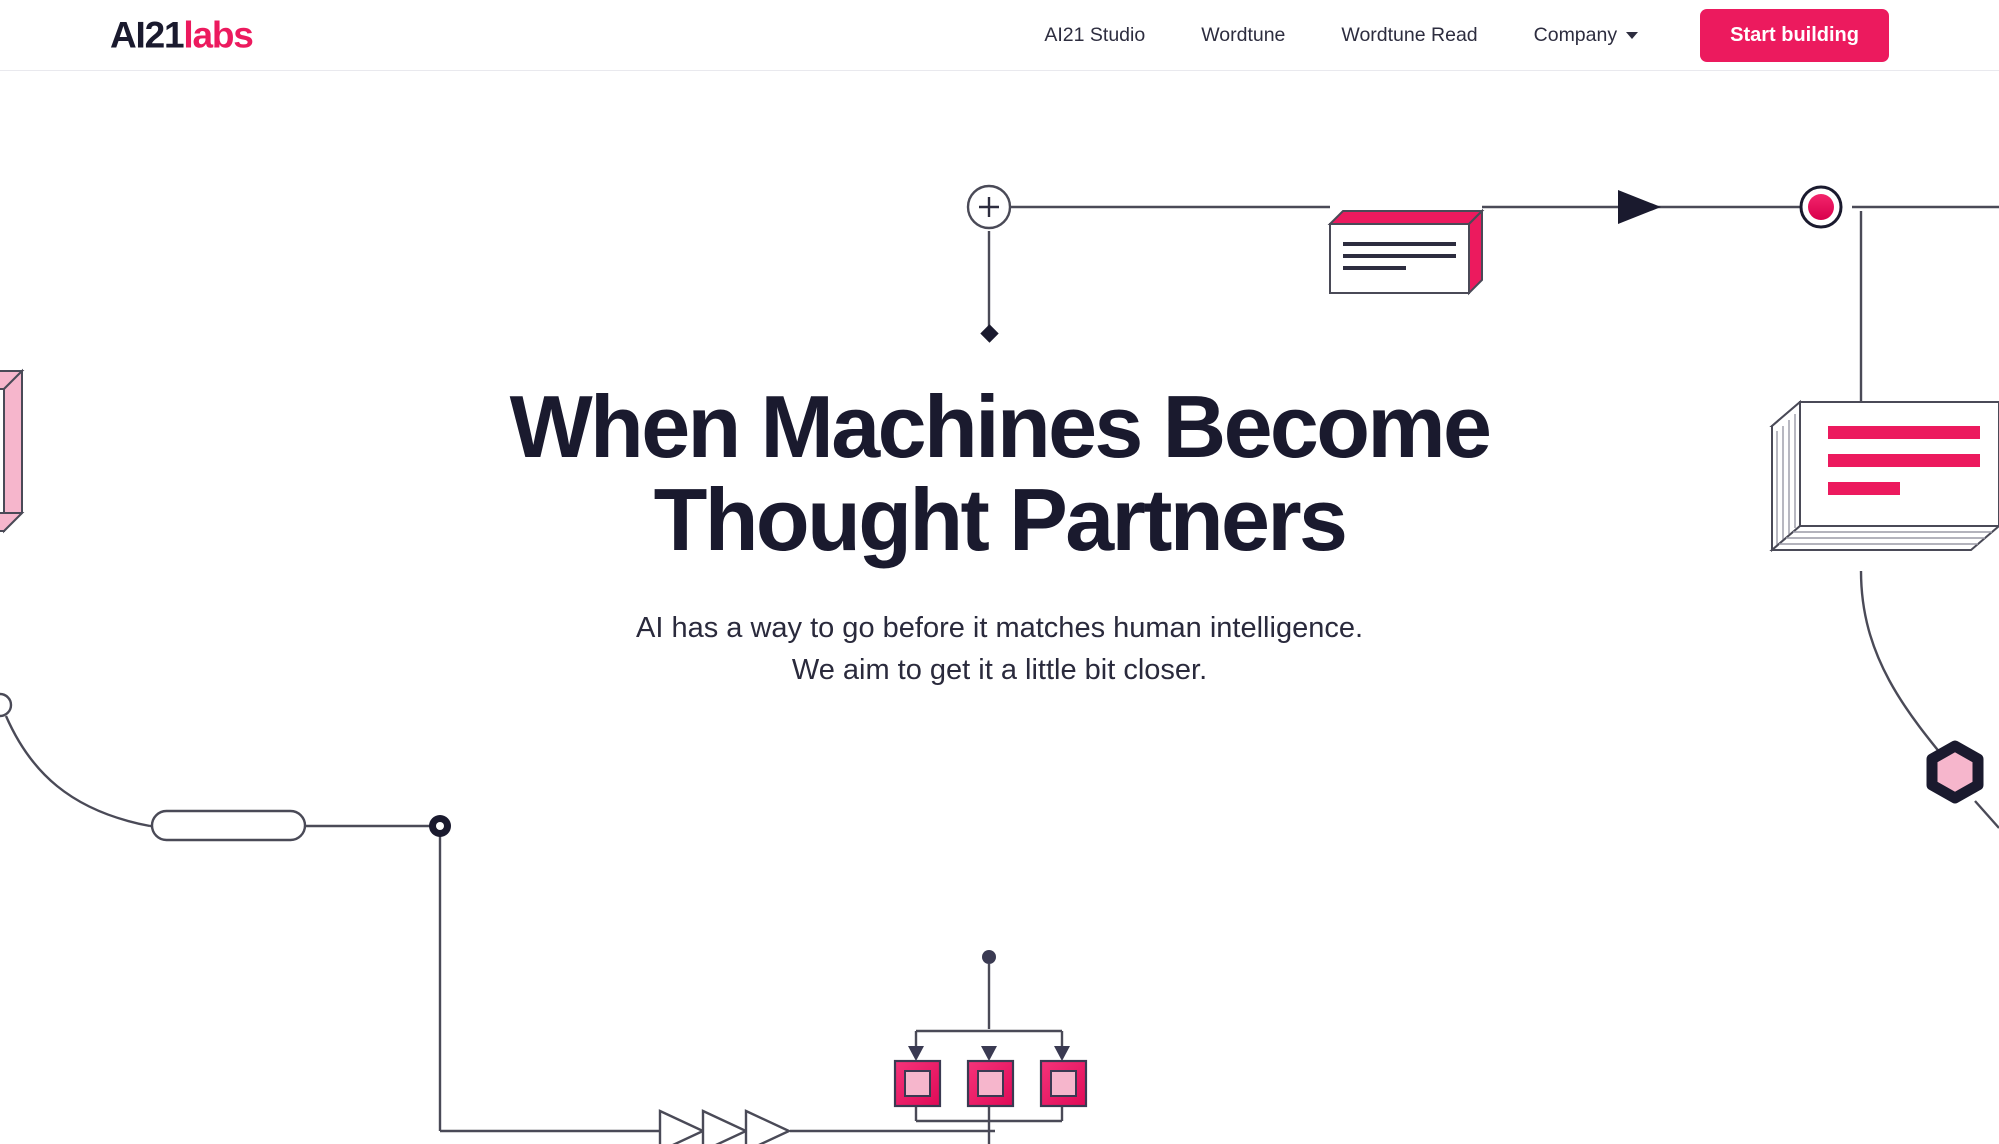 The image size is (1999, 1144). What do you see at coordinates (1000, 520) in the screenshot?
I see `page-title-line-2: Thought Partners` at bounding box center [1000, 520].